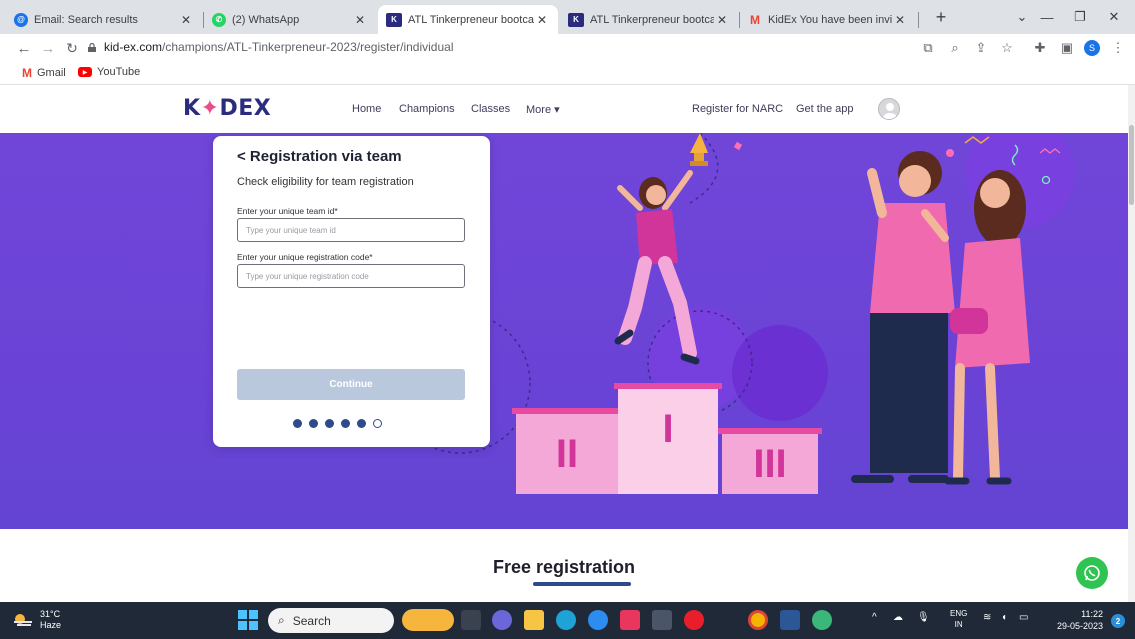 Image resolution: width=1135 pixels, height=639 pixels. I want to click on widgets-icon, so click(428, 620).